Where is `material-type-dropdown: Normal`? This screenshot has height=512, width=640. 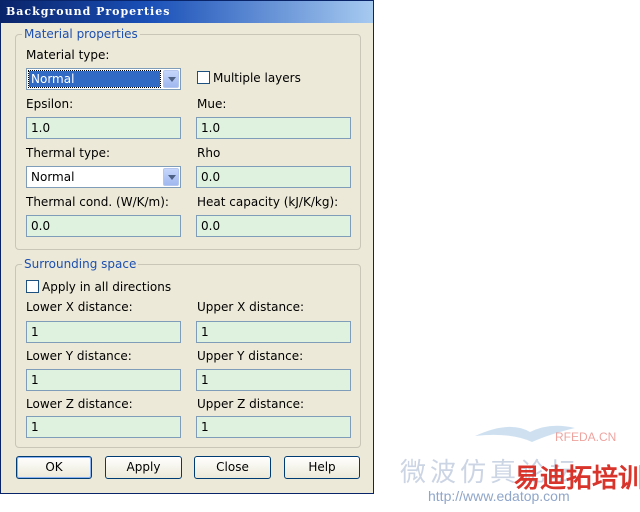
material-type-dropdown: Normal is located at coordinates (103, 79).